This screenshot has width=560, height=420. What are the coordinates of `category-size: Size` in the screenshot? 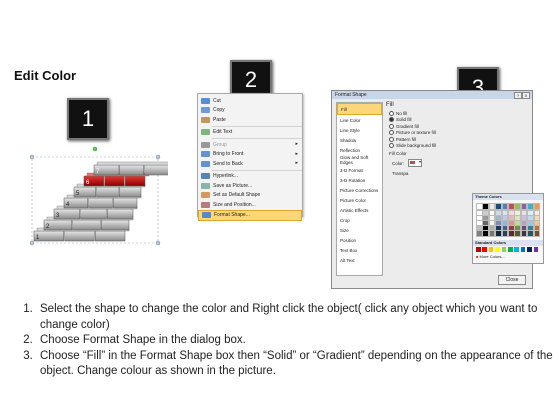 It's located at (359, 230).